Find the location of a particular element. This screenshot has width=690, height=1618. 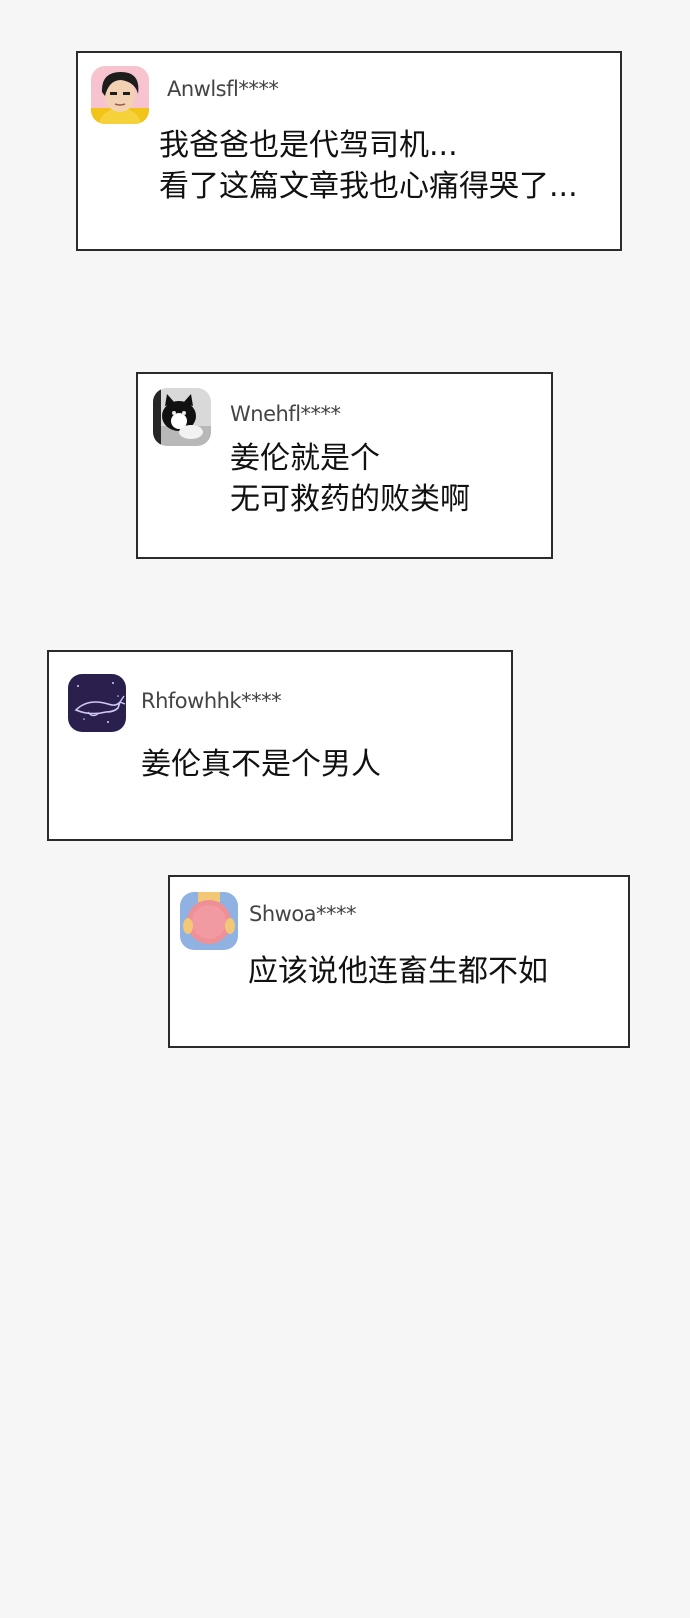

comment-card: Shwoa**** 应该说他连畜生都不如 is located at coordinates (399, 961).